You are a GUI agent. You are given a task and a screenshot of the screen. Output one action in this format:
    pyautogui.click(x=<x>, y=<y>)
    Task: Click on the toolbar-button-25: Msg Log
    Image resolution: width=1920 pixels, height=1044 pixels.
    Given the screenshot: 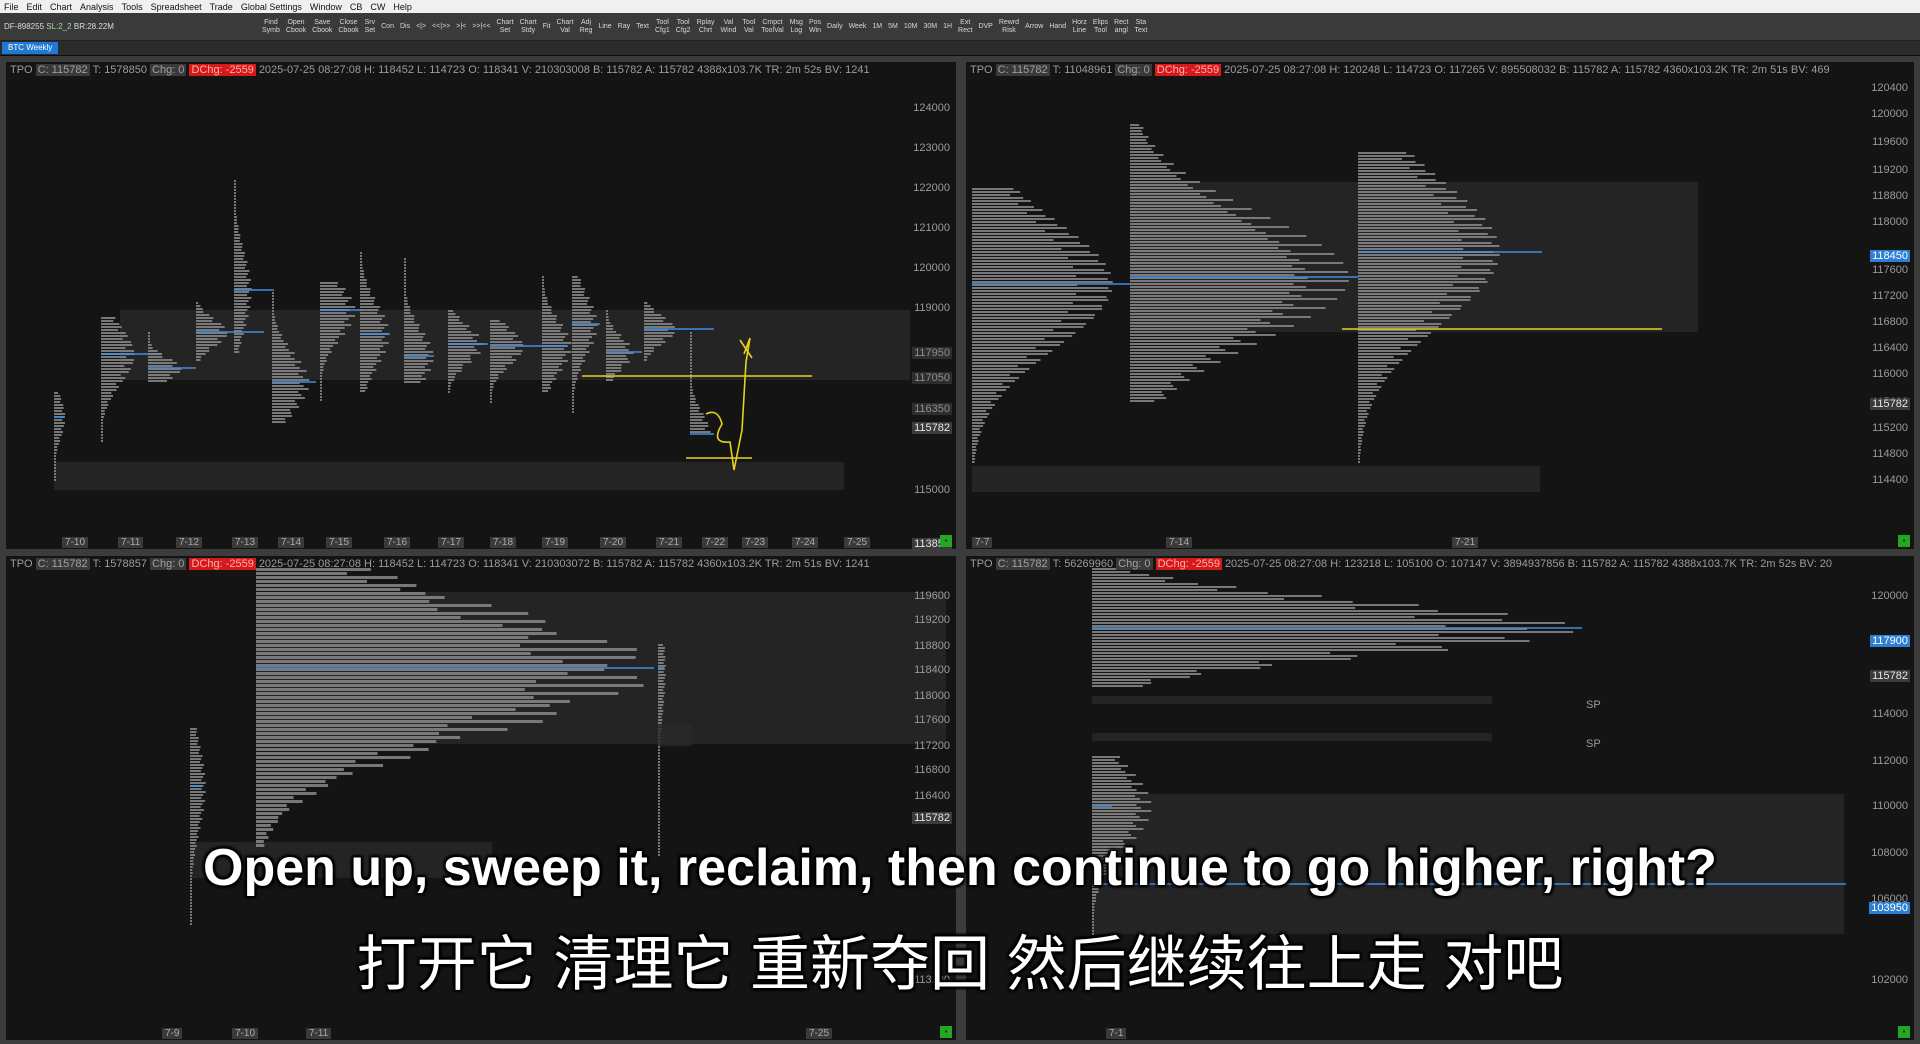 What is the action you would take?
    pyautogui.click(x=796, y=27)
    